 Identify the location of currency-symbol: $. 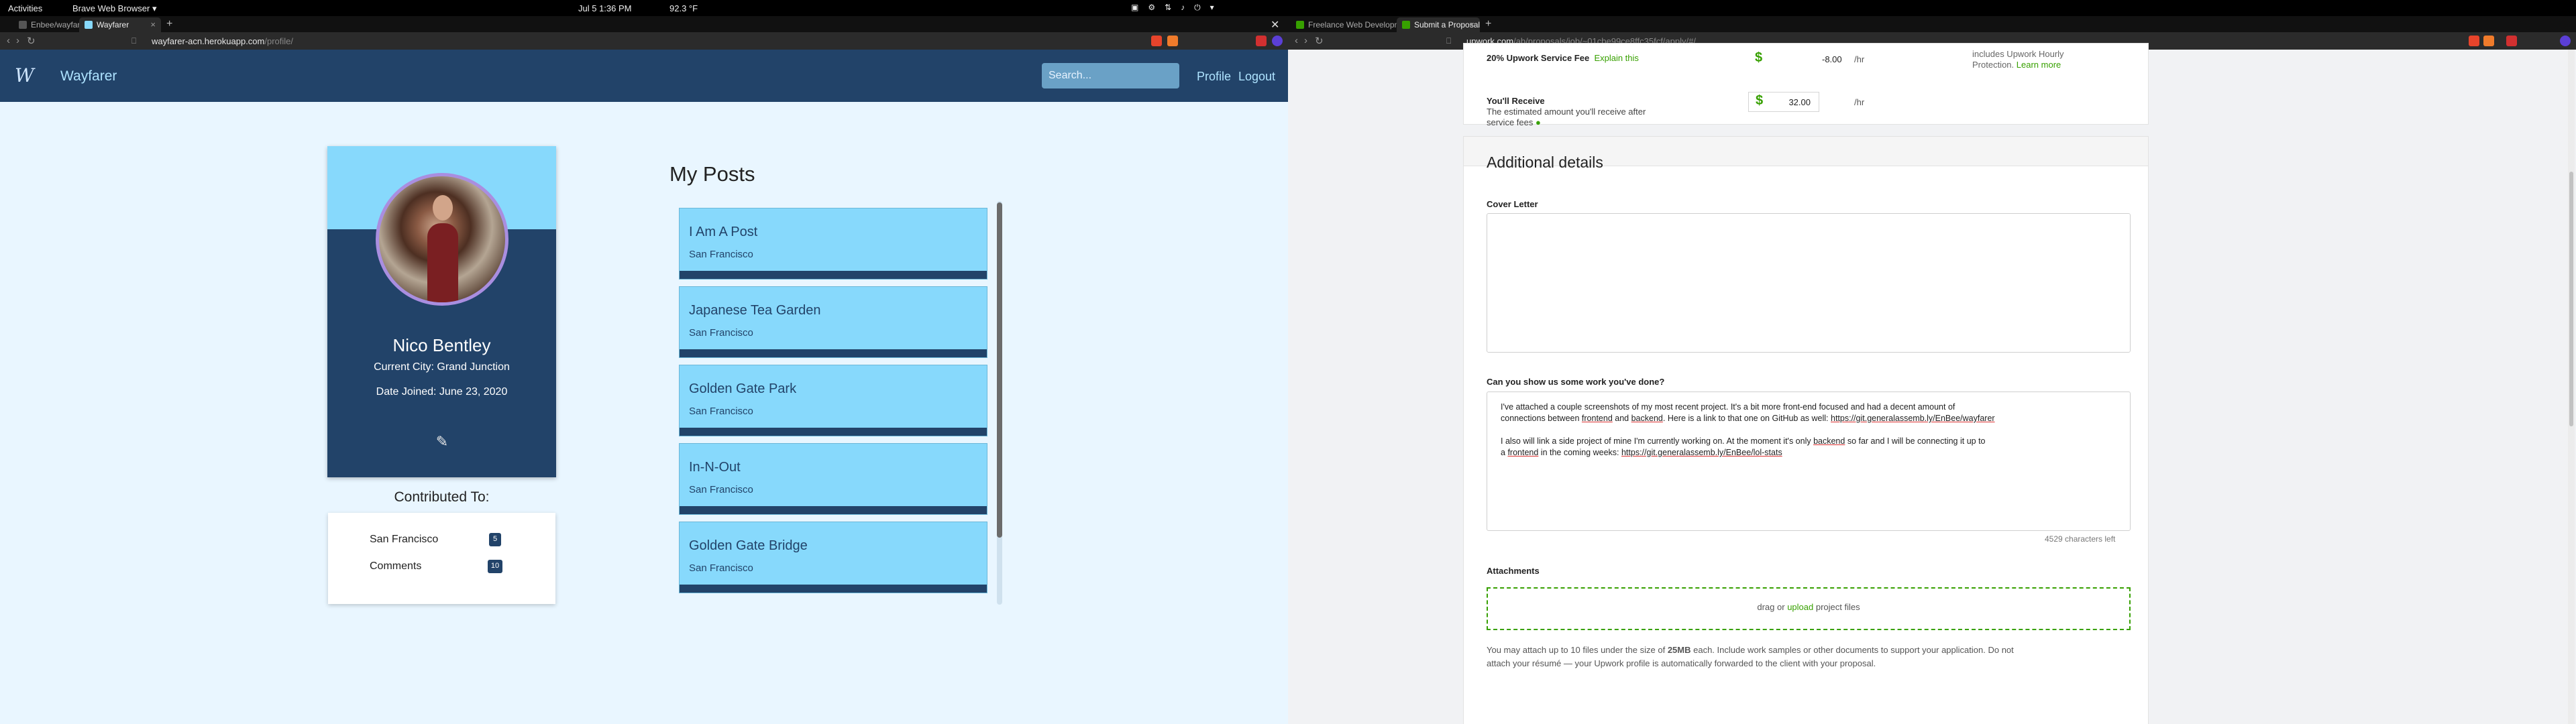
(1759, 57).